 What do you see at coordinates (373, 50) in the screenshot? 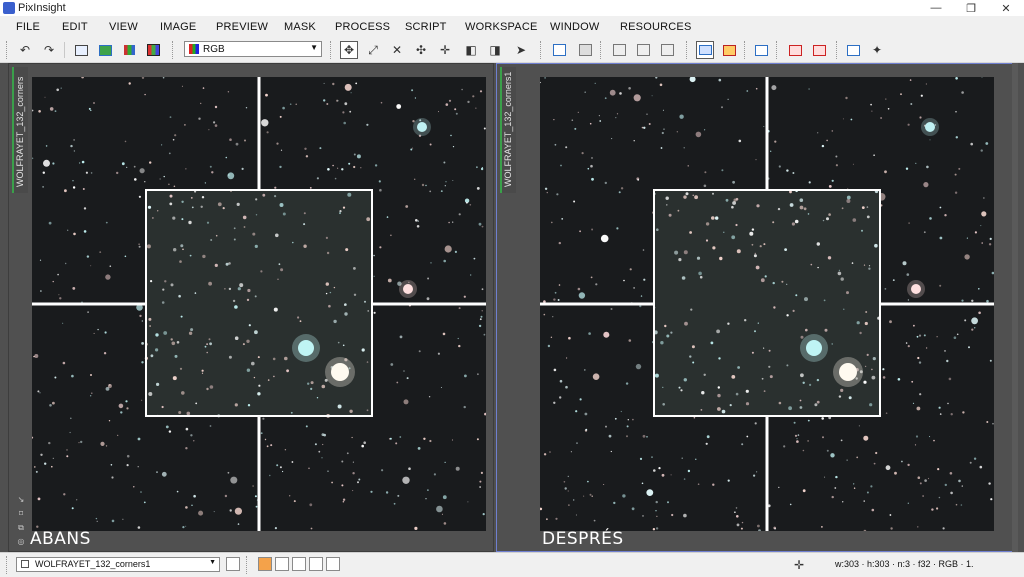
I see `zoom-in-mode-icon: ⤢` at bounding box center [373, 50].